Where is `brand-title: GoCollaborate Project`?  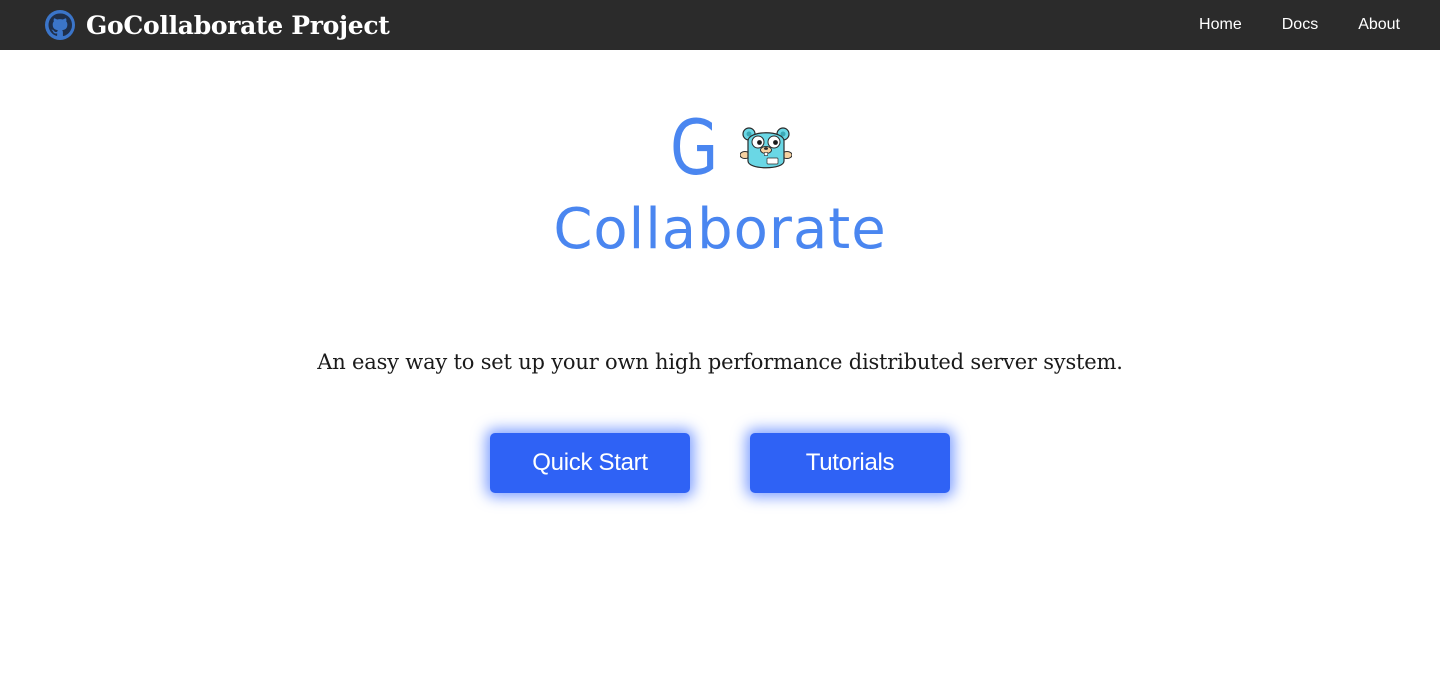 brand-title: GoCollaborate Project is located at coordinates (238, 25).